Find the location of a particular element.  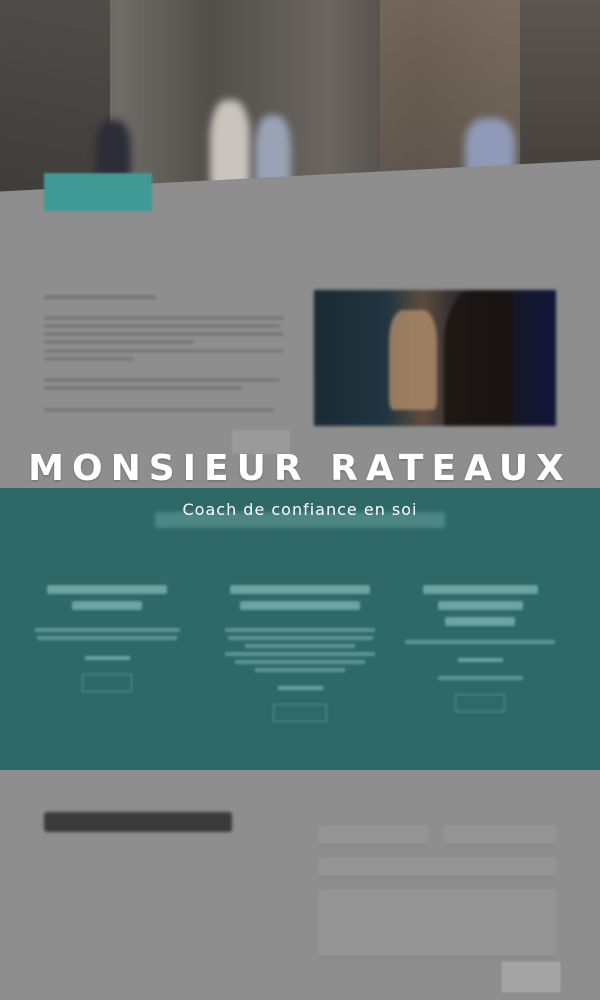

contact-email-field is located at coordinates (437, 867).